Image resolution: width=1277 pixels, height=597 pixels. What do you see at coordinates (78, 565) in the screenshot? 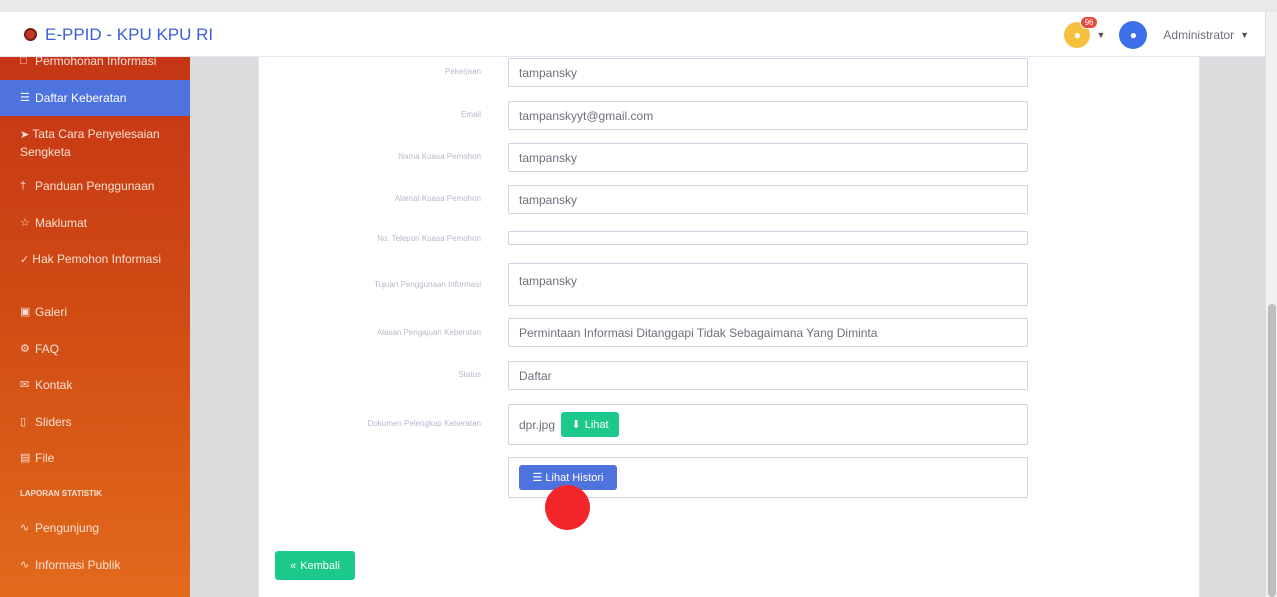
I see `sidebar-item-label: Informasi Publik` at bounding box center [78, 565].